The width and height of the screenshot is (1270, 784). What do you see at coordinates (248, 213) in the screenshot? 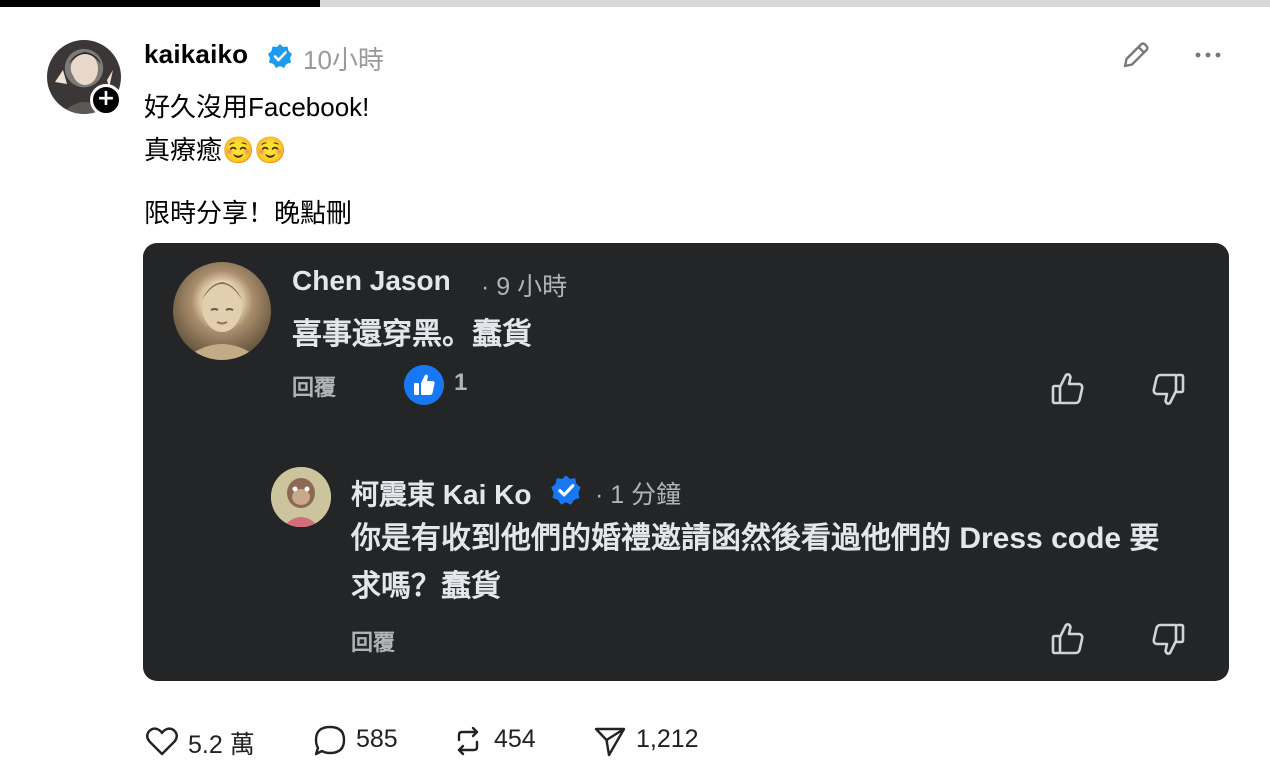
I see `post-text-line-3: 限時分享！晚點刪` at bounding box center [248, 213].